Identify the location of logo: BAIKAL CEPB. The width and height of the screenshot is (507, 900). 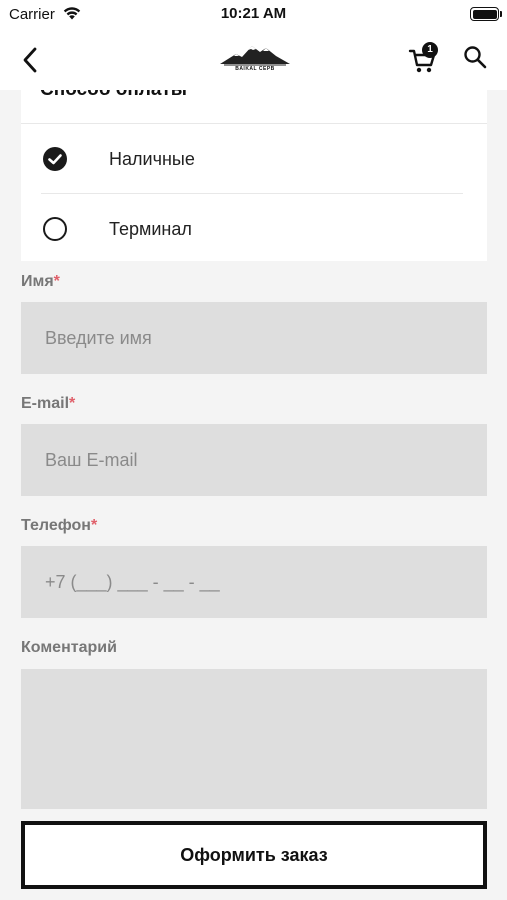
(255, 60).